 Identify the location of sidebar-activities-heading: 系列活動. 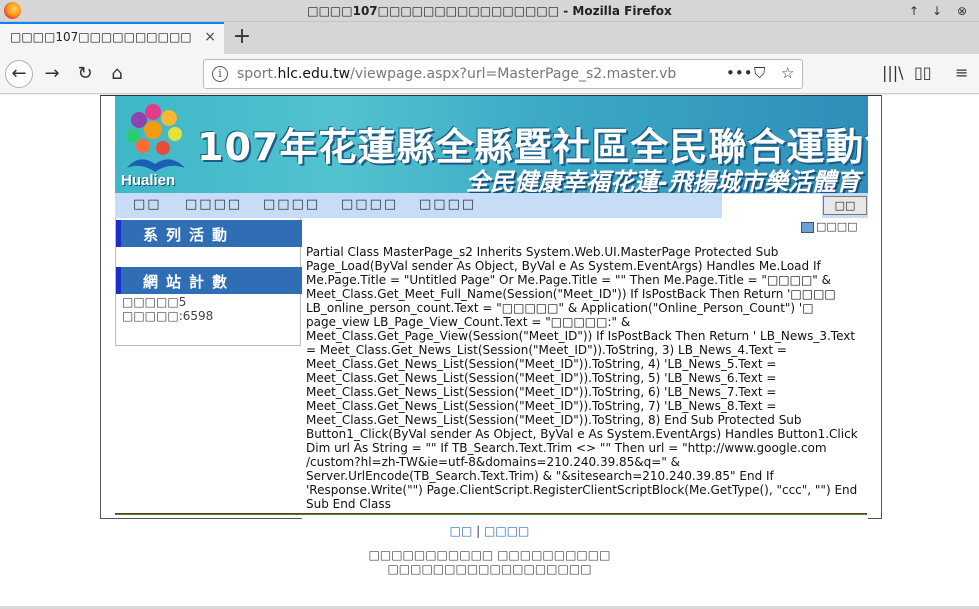
(209, 233).